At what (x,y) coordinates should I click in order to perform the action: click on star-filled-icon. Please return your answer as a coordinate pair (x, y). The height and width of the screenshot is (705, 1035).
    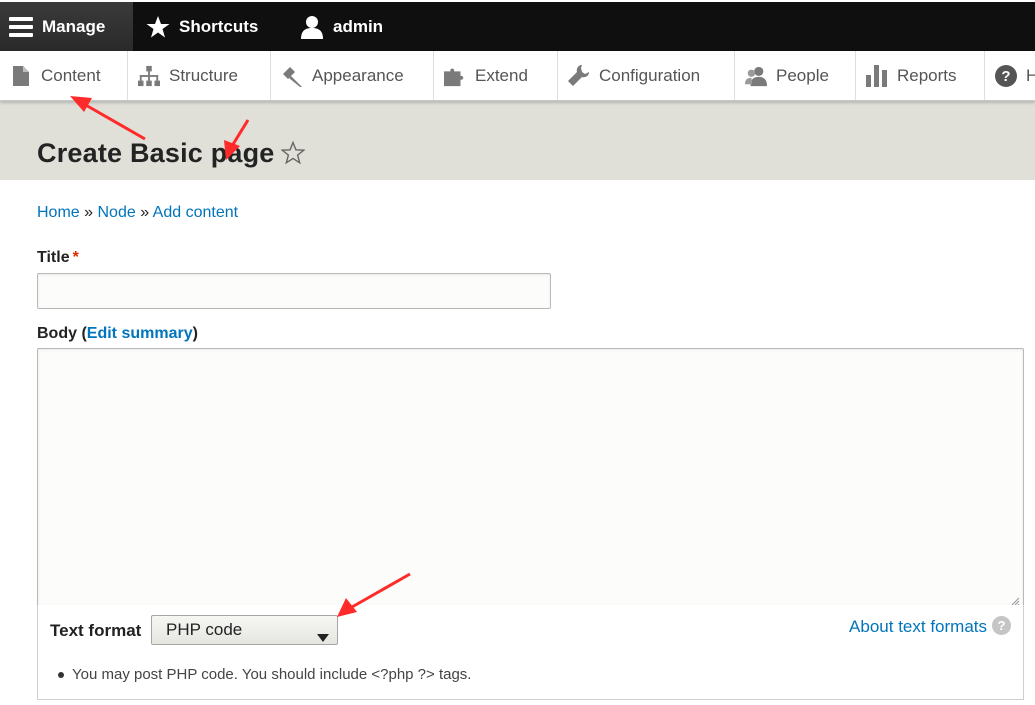
    Looking at the image, I should click on (158, 27).